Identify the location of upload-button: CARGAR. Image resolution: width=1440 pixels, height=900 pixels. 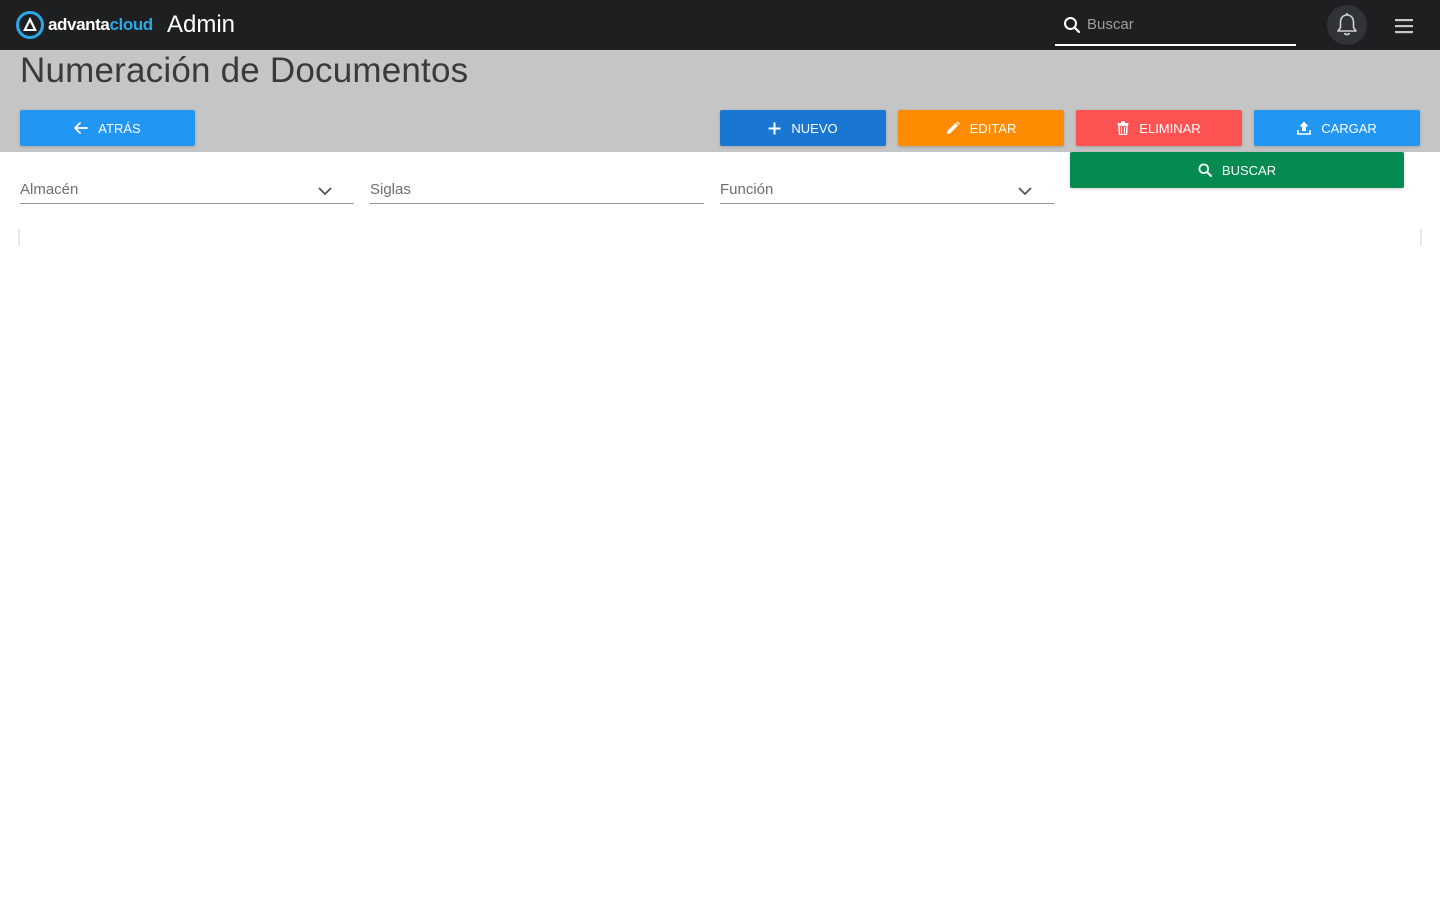
(1337, 128).